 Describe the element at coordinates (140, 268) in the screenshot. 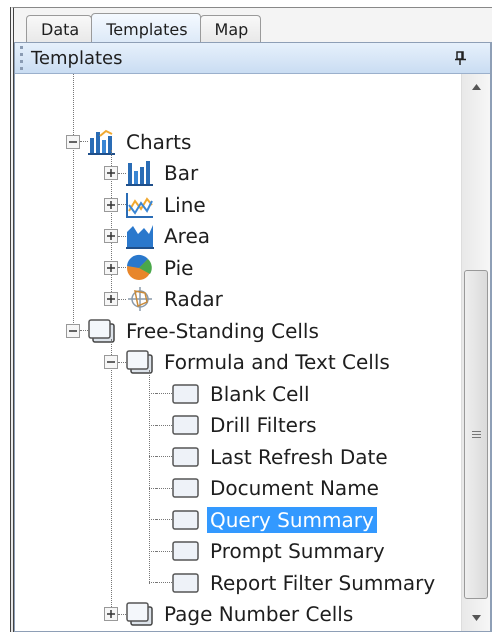

I see `pie-chart-icon` at that location.